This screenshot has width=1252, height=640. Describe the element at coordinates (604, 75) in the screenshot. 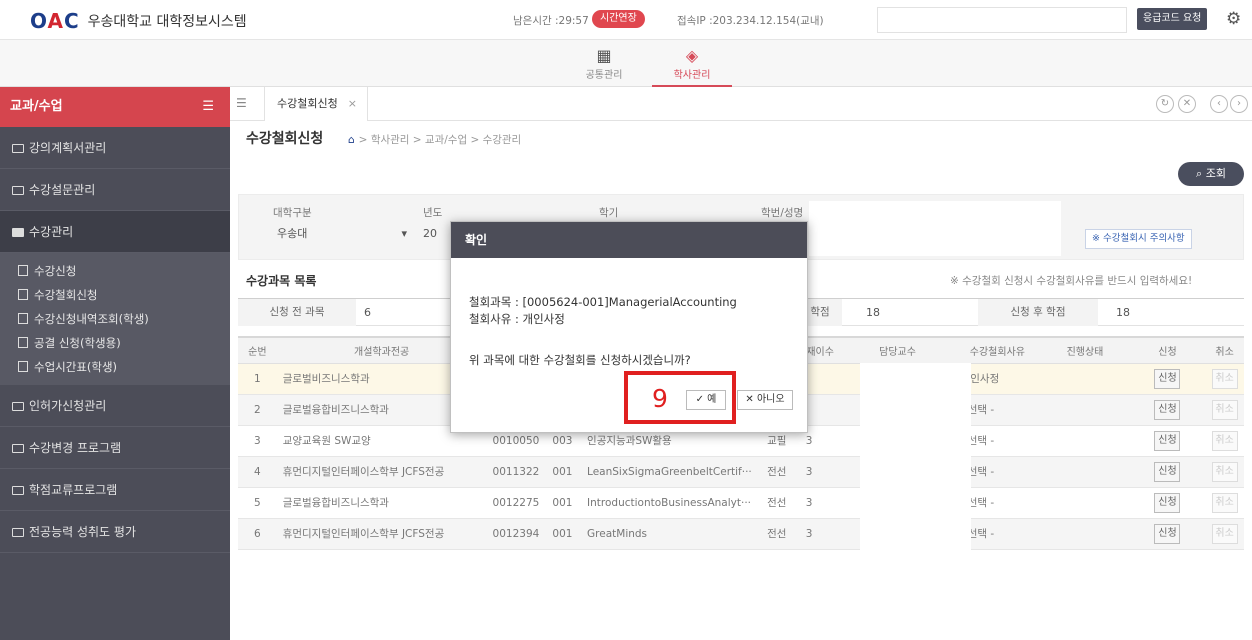

I see `module-common-label: 공통관리` at that location.